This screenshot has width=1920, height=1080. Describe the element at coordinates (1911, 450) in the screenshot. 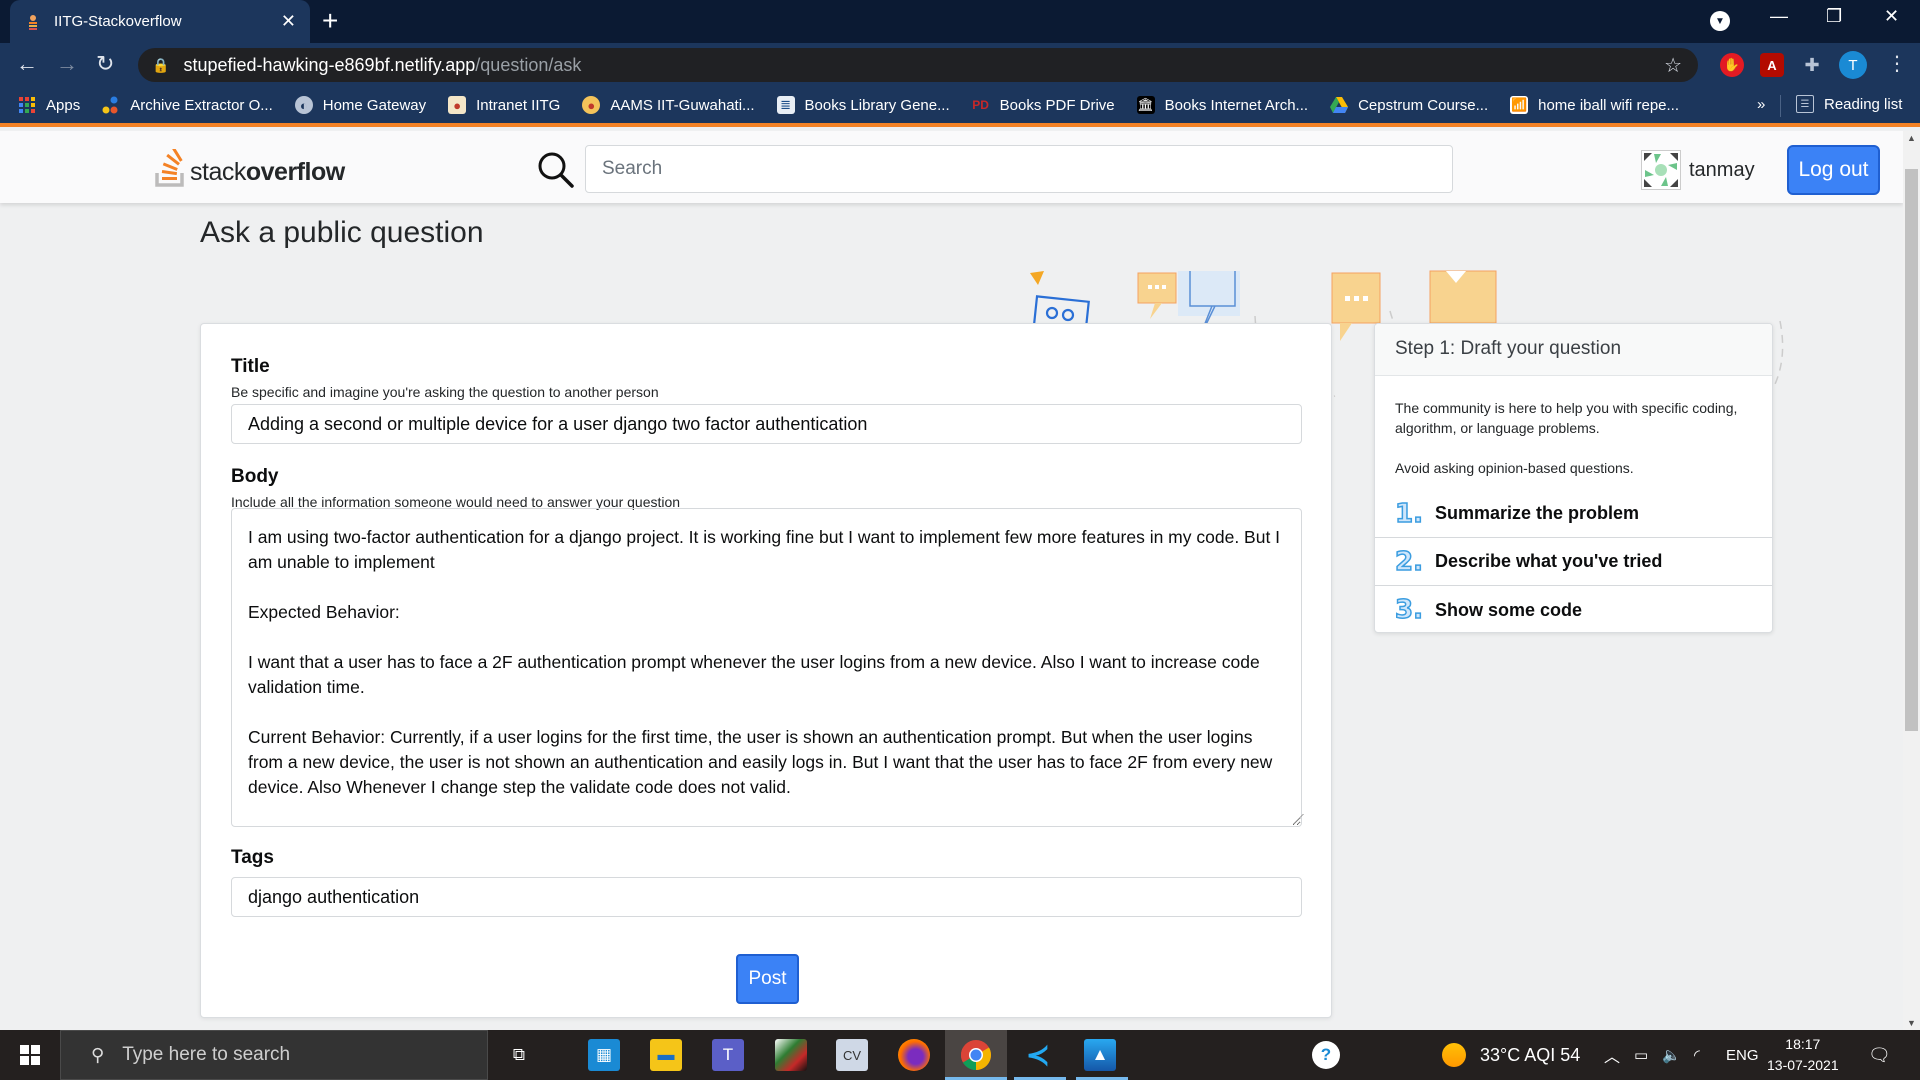

I see `scrollbar-thumb` at that location.